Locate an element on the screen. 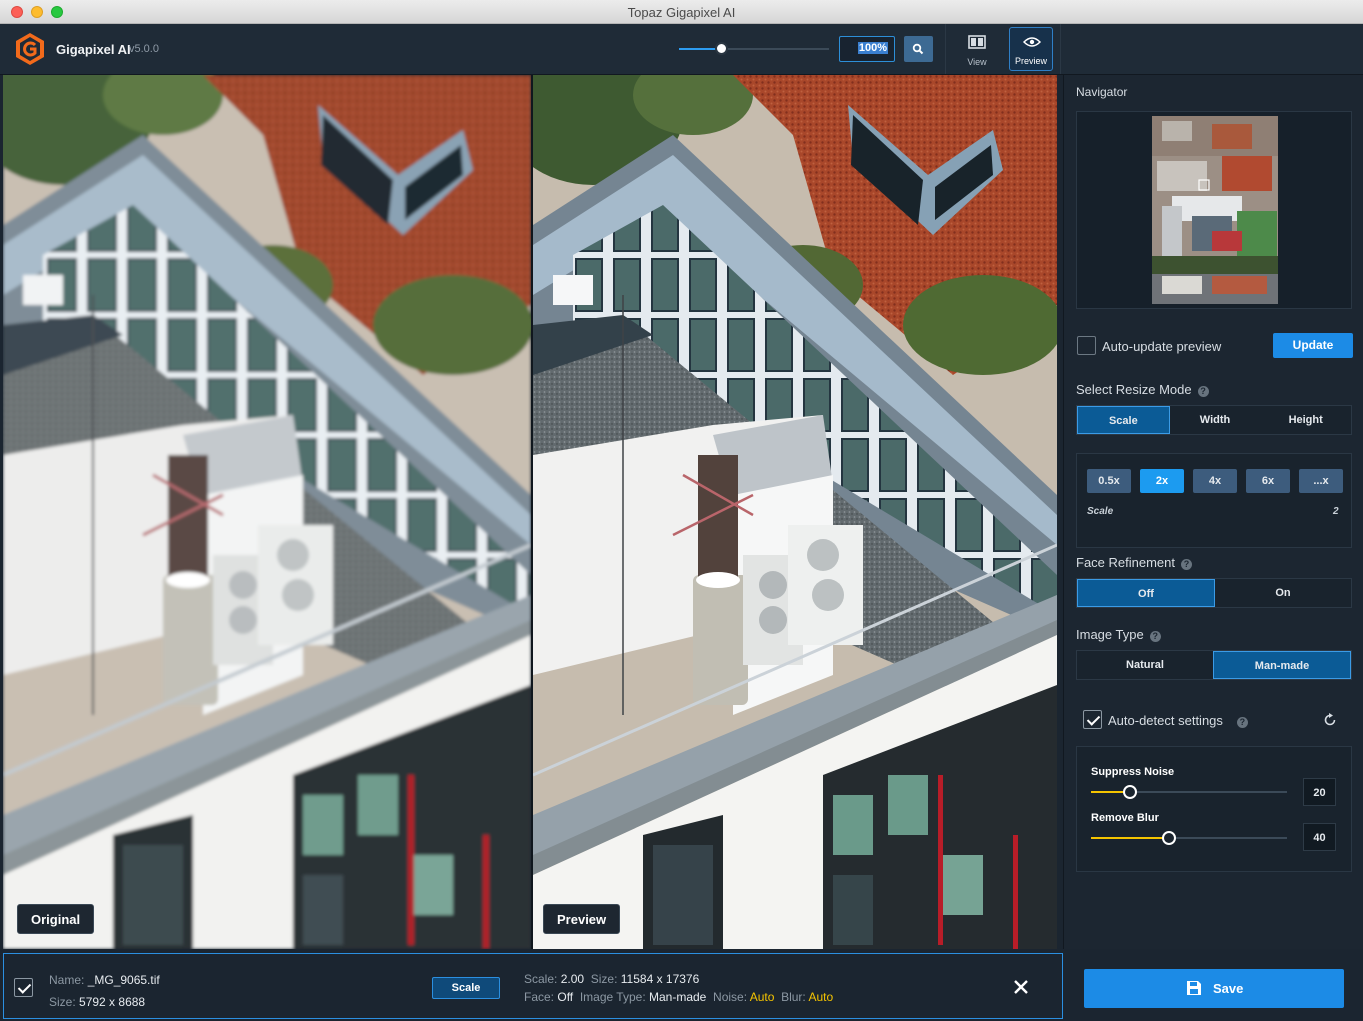 The image size is (1363, 1021). remove-blur-value: 40 is located at coordinates (1319, 837).